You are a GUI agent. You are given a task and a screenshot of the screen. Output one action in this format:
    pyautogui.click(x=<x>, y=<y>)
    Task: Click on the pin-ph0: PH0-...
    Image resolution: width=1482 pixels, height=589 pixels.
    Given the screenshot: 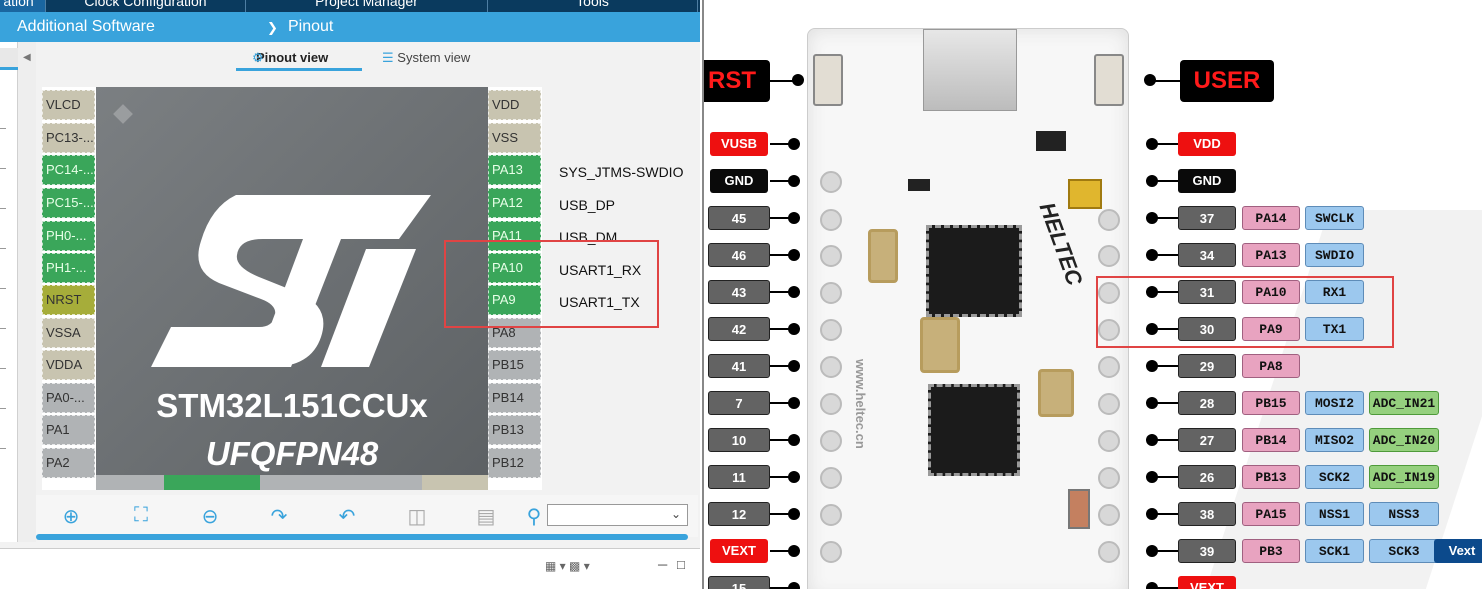 What is the action you would take?
    pyautogui.click(x=68, y=236)
    